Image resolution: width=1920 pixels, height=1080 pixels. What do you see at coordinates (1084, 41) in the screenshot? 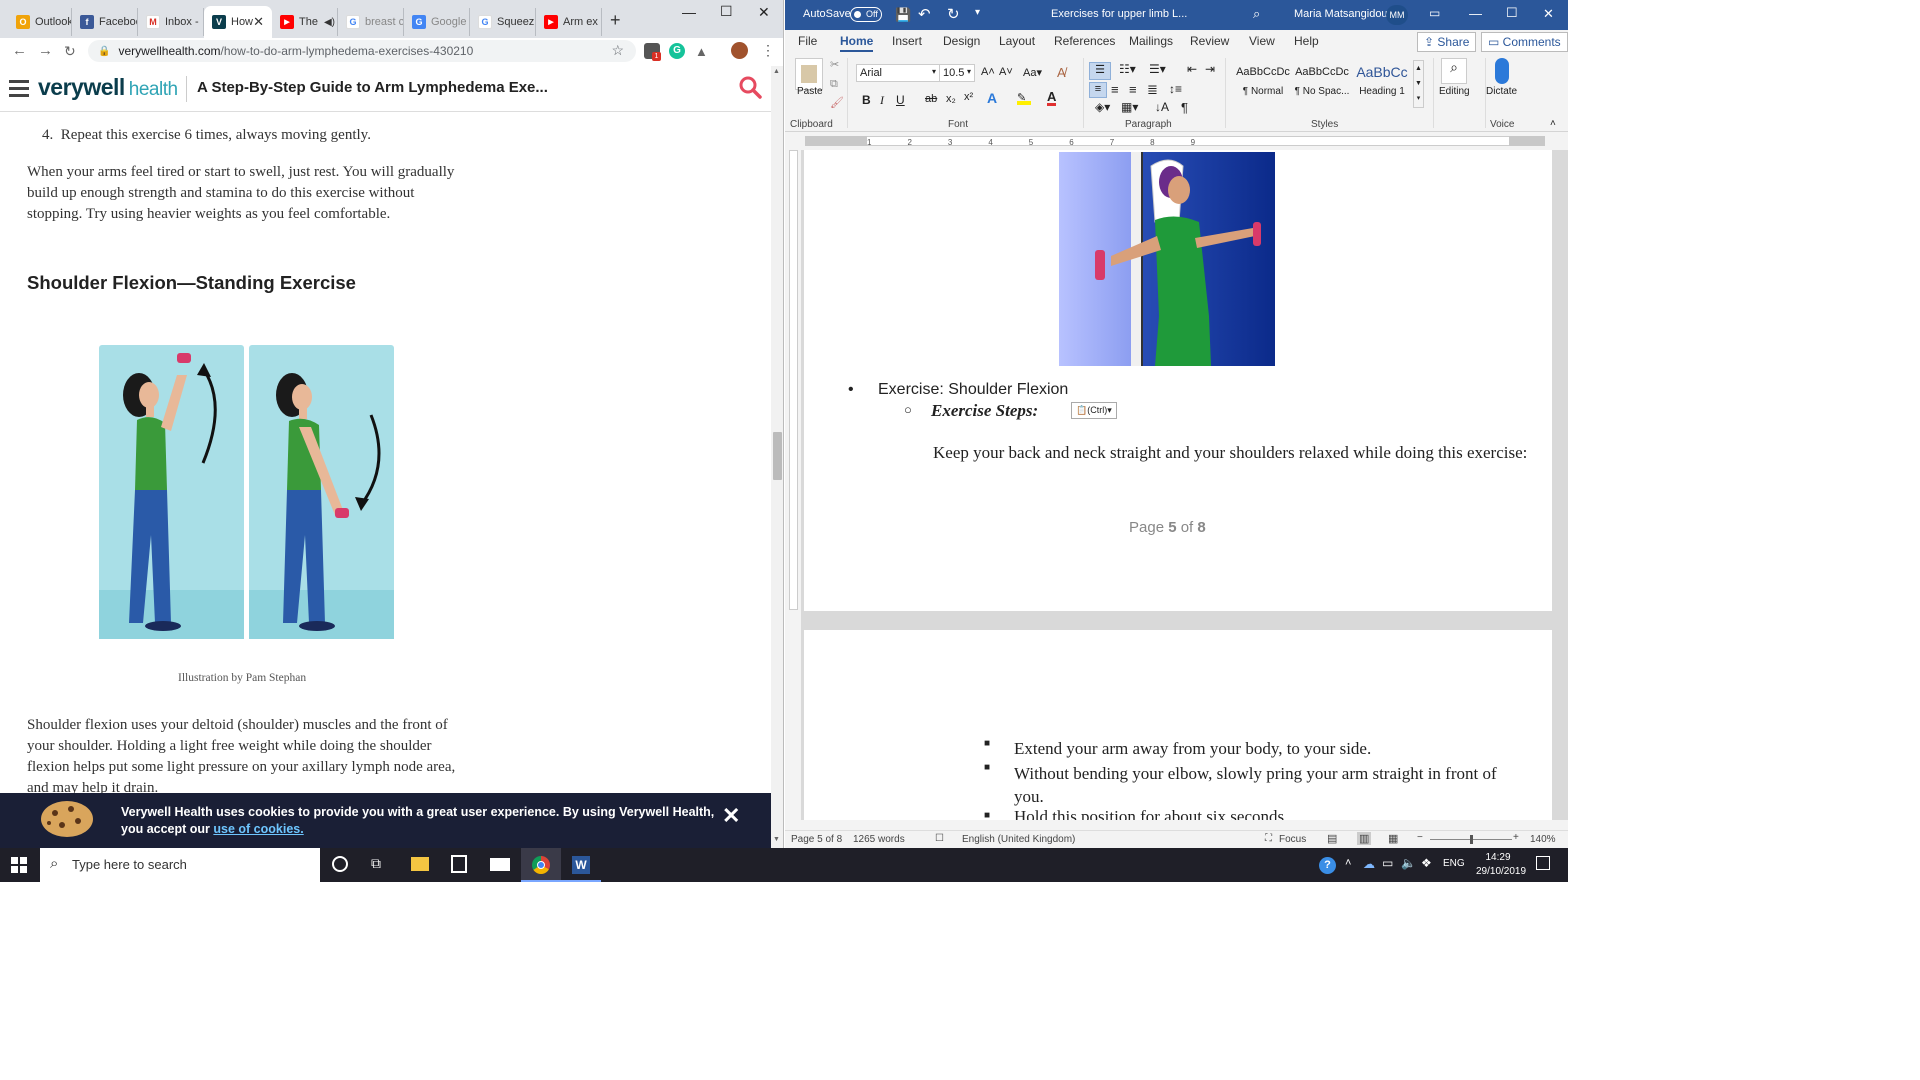
I see `tab-references: References` at bounding box center [1084, 41].